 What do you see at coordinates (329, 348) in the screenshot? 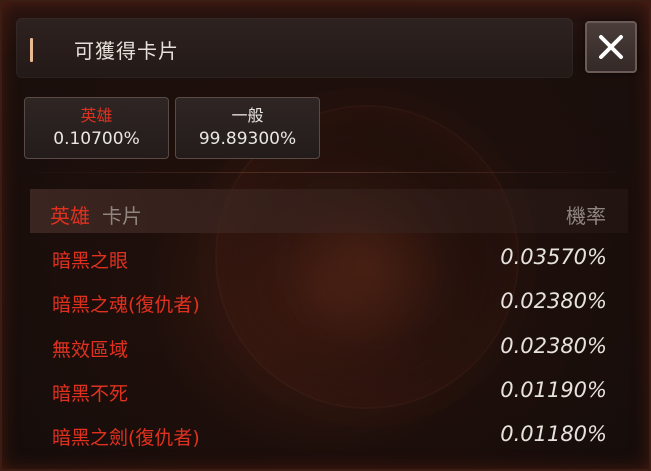
I see `table-row: 無效區域 0.02380%` at bounding box center [329, 348].